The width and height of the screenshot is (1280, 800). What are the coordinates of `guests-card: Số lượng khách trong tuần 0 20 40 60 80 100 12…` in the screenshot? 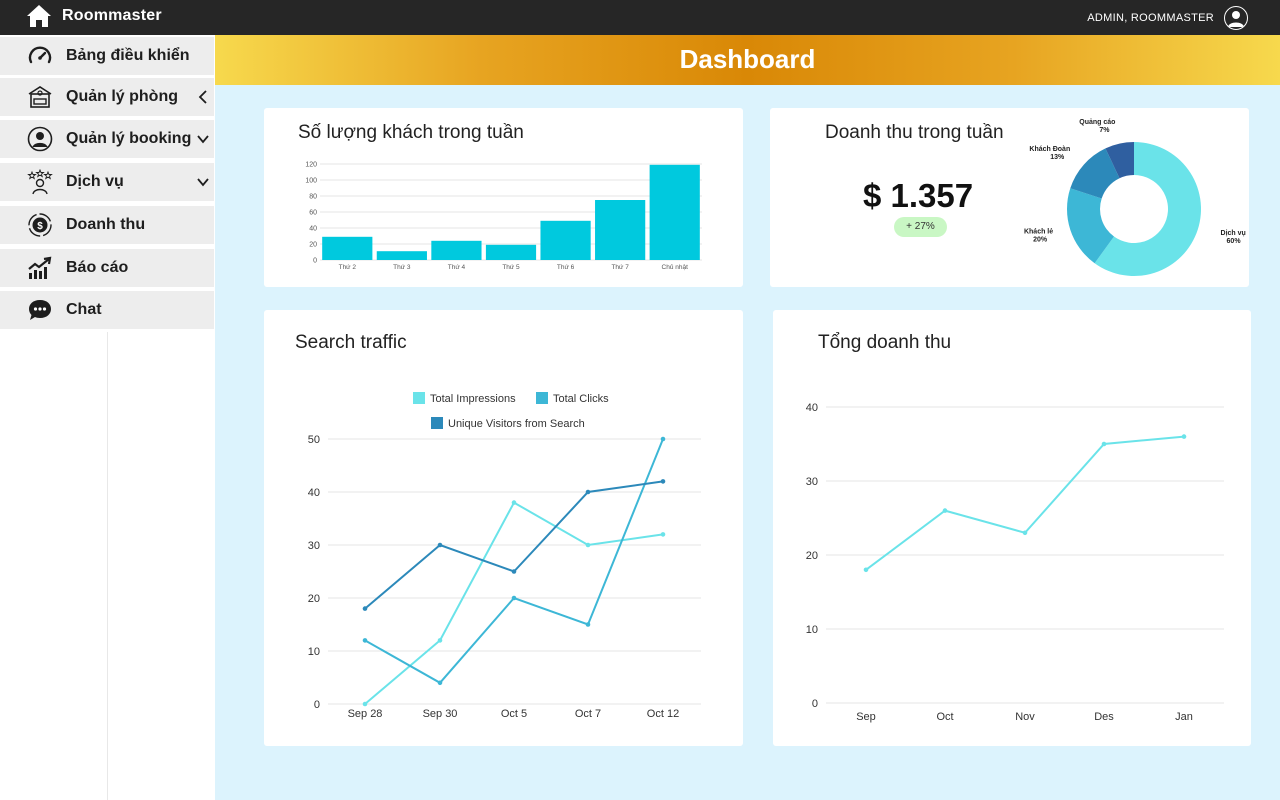 It's located at (503, 197).